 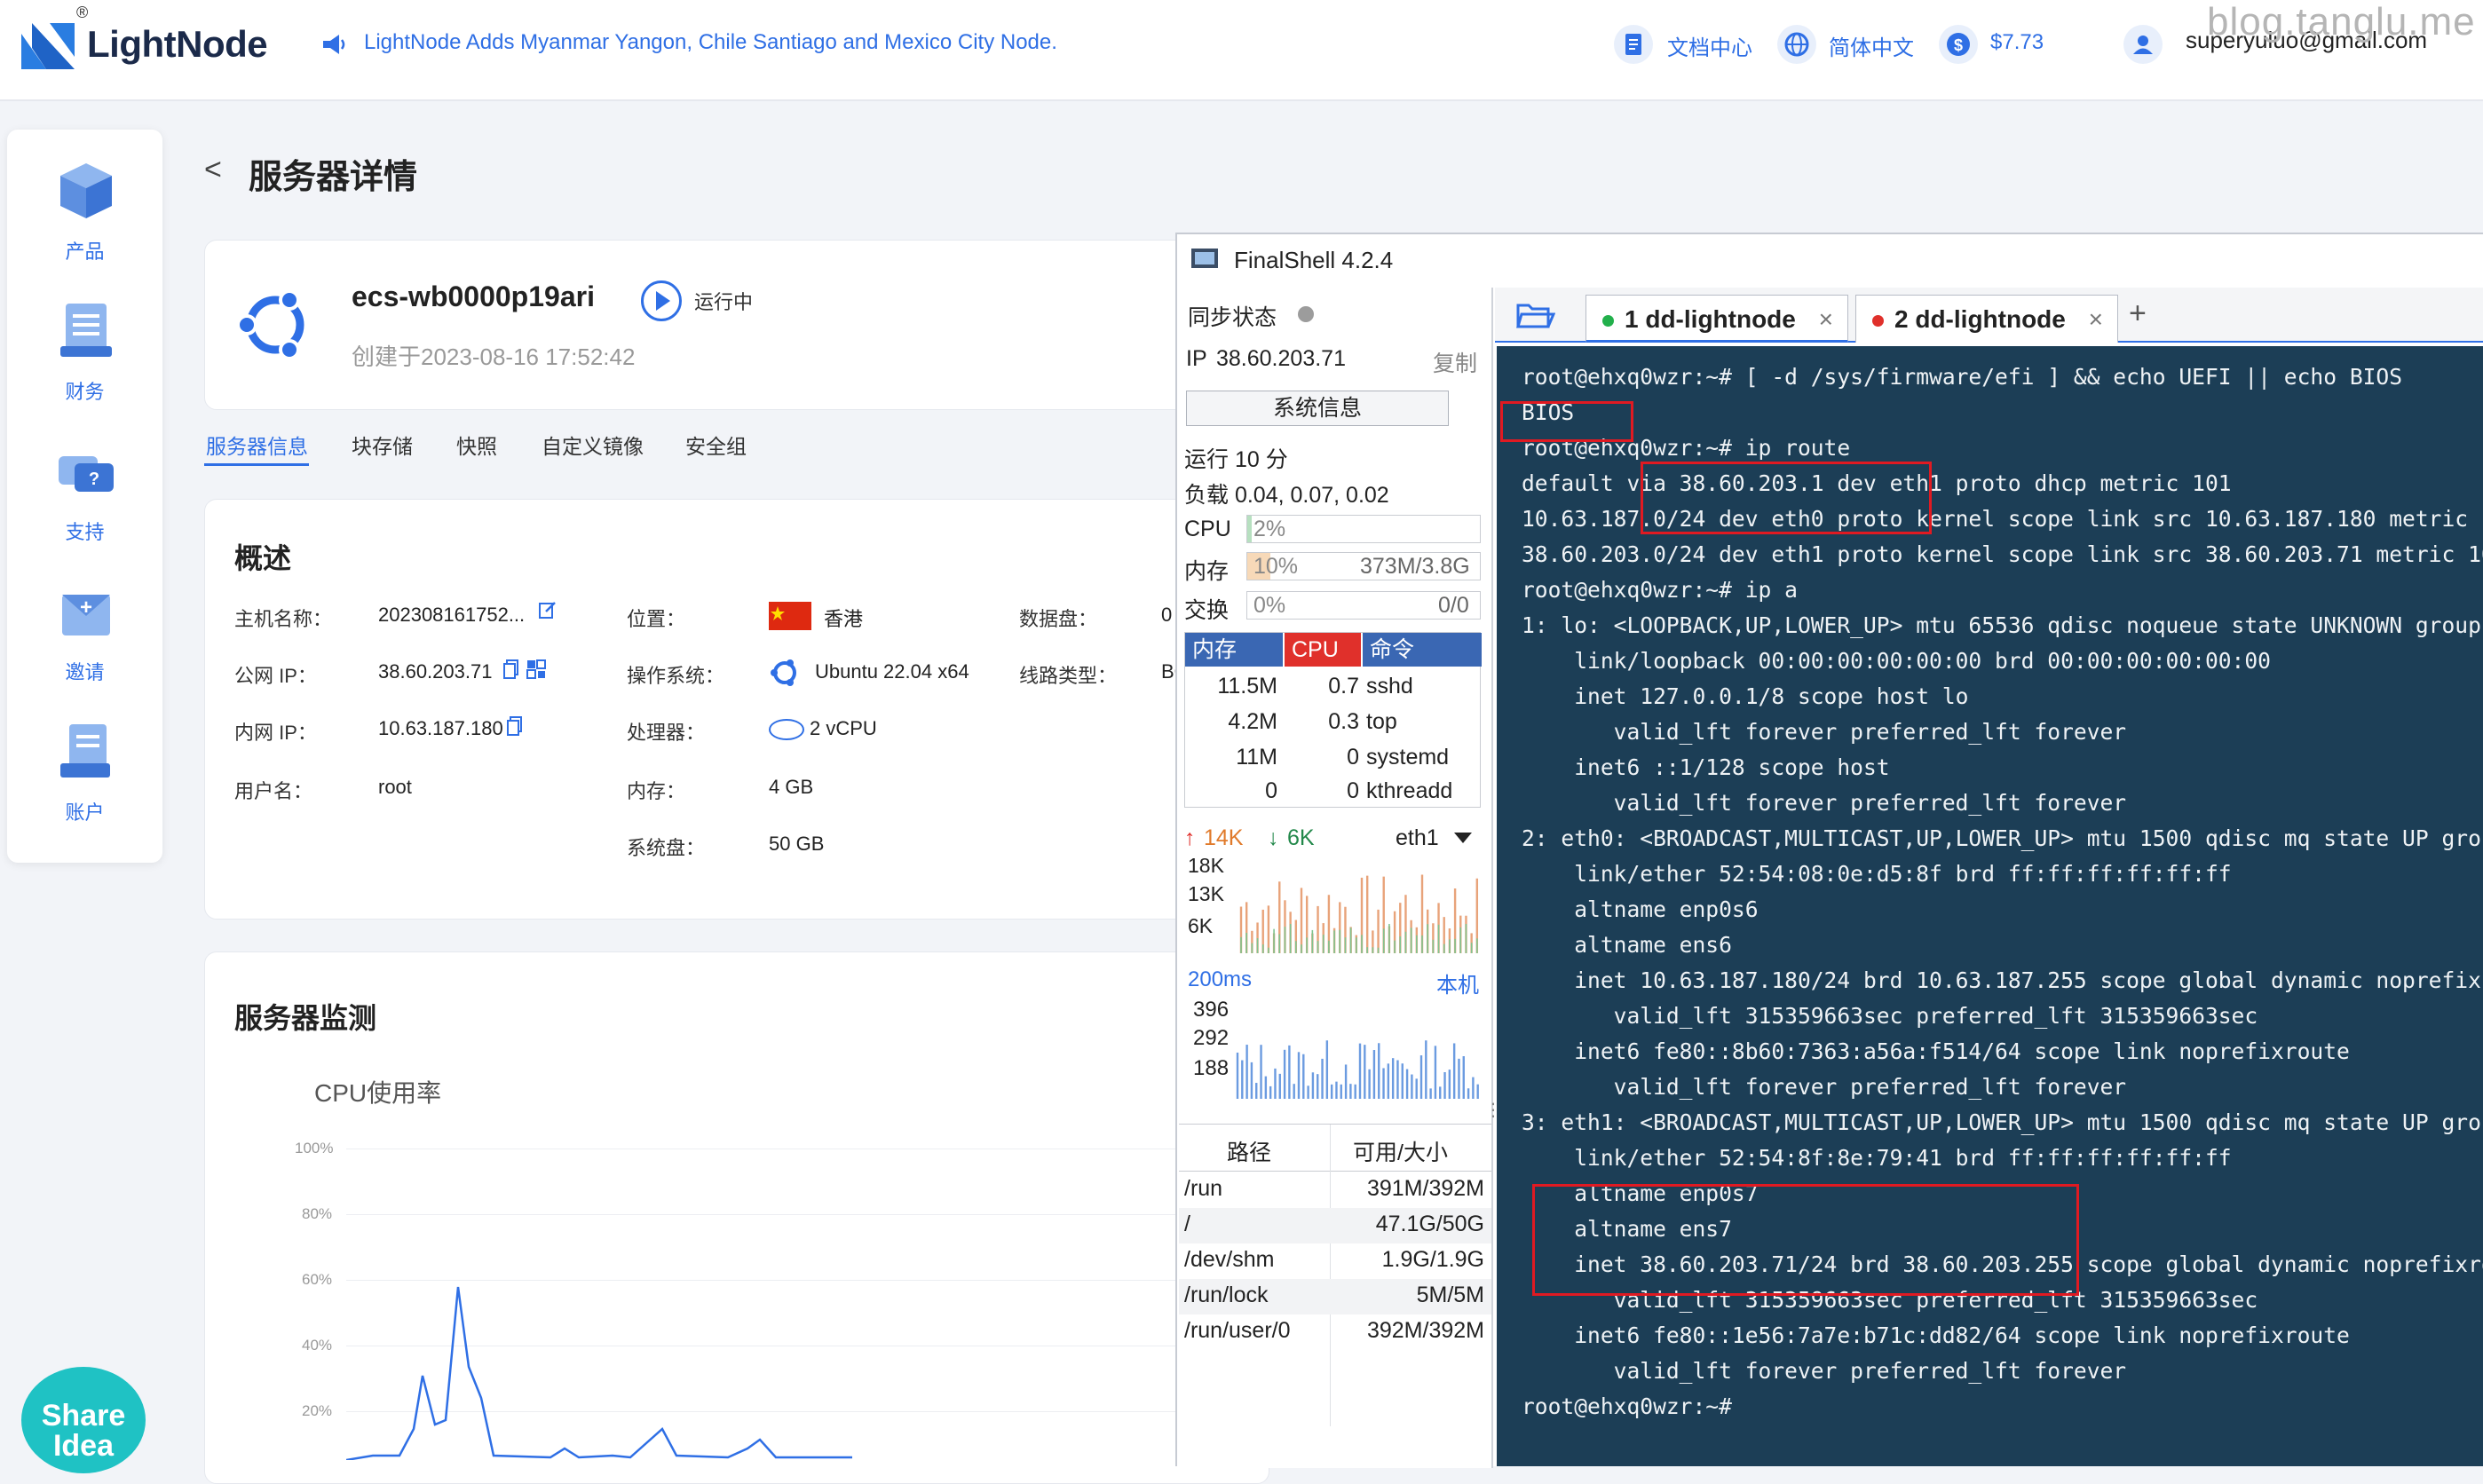 What do you see at coordinates (1232, 318) in the screenshot?
I see `sync-status-label: 同步状态` at bounding box center [1232, 318].